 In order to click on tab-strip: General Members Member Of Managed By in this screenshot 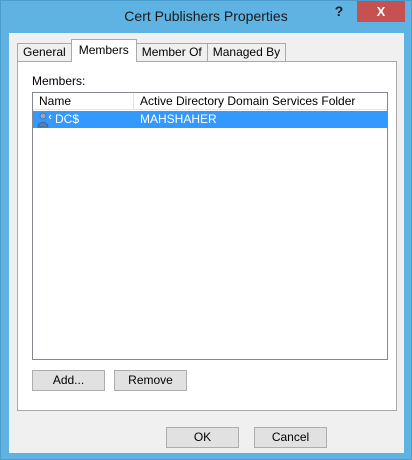, I will do `click(152, 50)`.